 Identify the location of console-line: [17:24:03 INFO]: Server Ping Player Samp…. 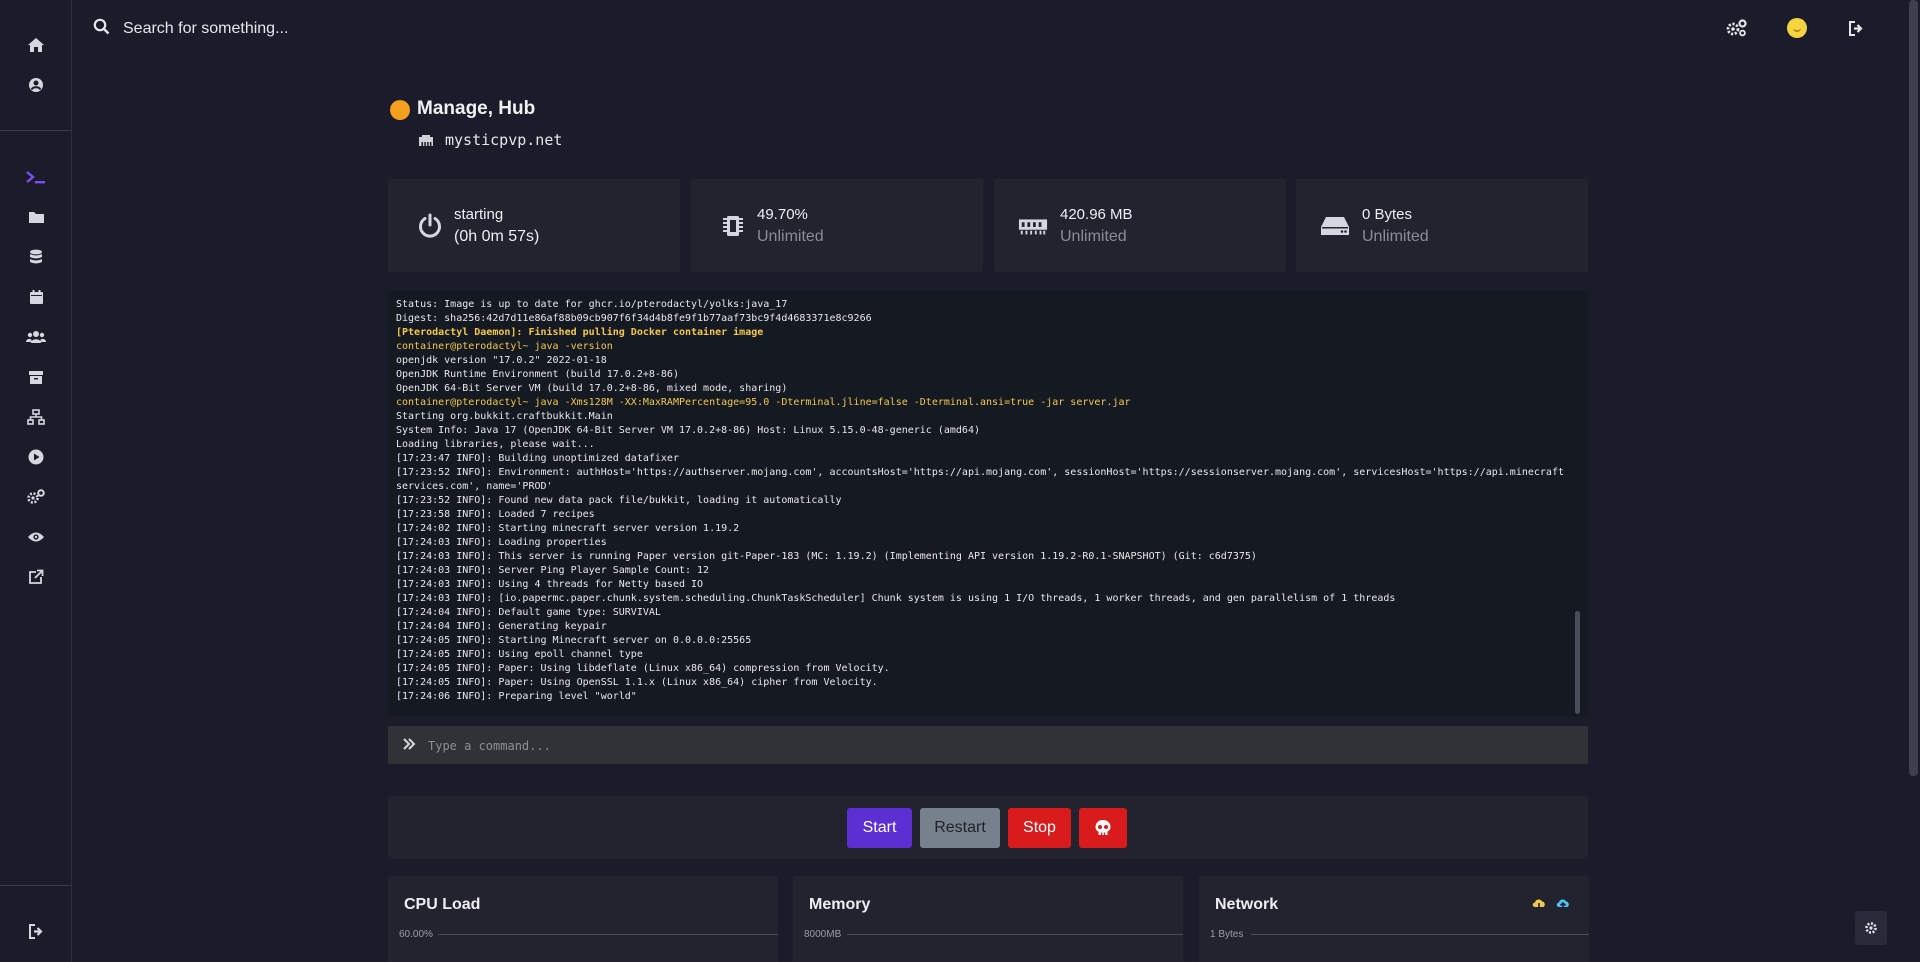
(553, 570).